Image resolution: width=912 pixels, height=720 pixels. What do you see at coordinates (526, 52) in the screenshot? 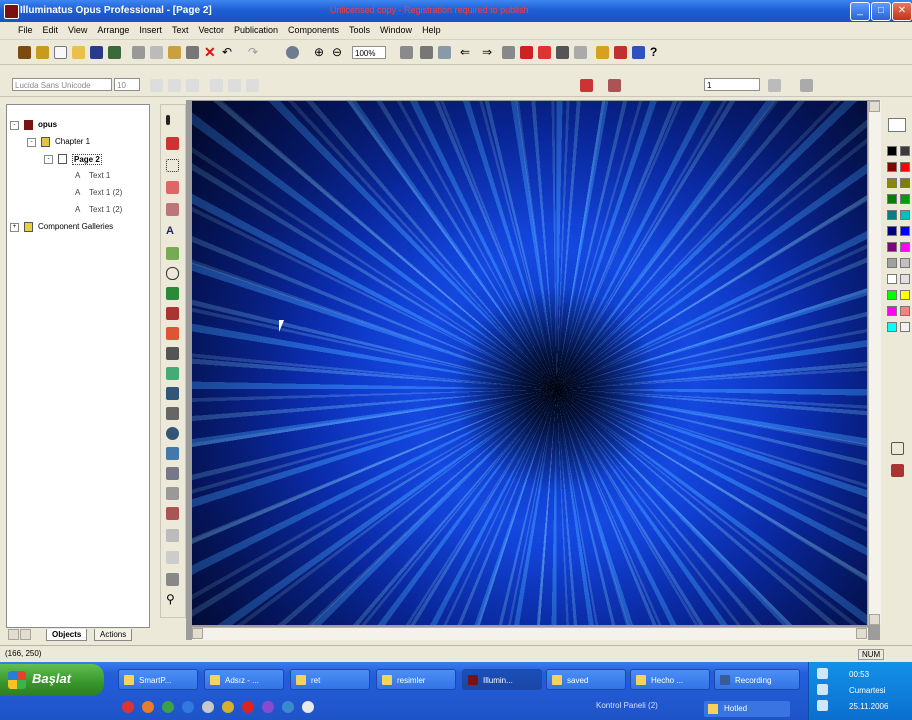
I see `record-icon` at bounding box center [526, 52].